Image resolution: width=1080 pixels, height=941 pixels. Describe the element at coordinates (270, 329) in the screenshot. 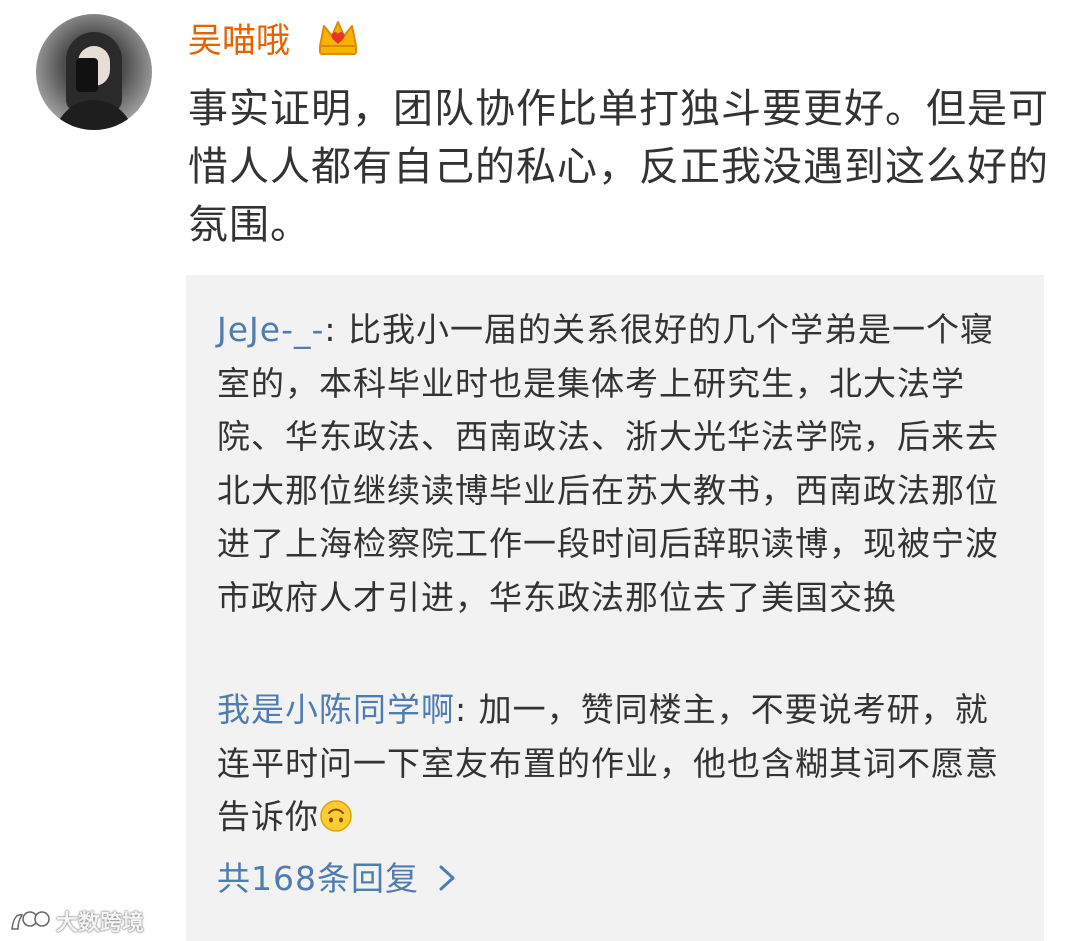

I see `reply-author-link: JeJe-_-` at that location.